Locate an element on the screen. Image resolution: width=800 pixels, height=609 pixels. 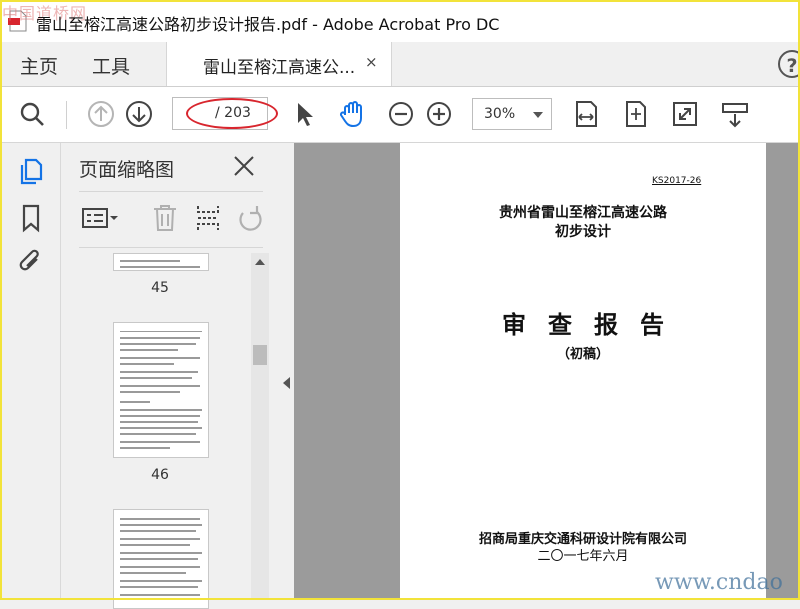
collapse-panel-handle is located at coordinates (287, 371).